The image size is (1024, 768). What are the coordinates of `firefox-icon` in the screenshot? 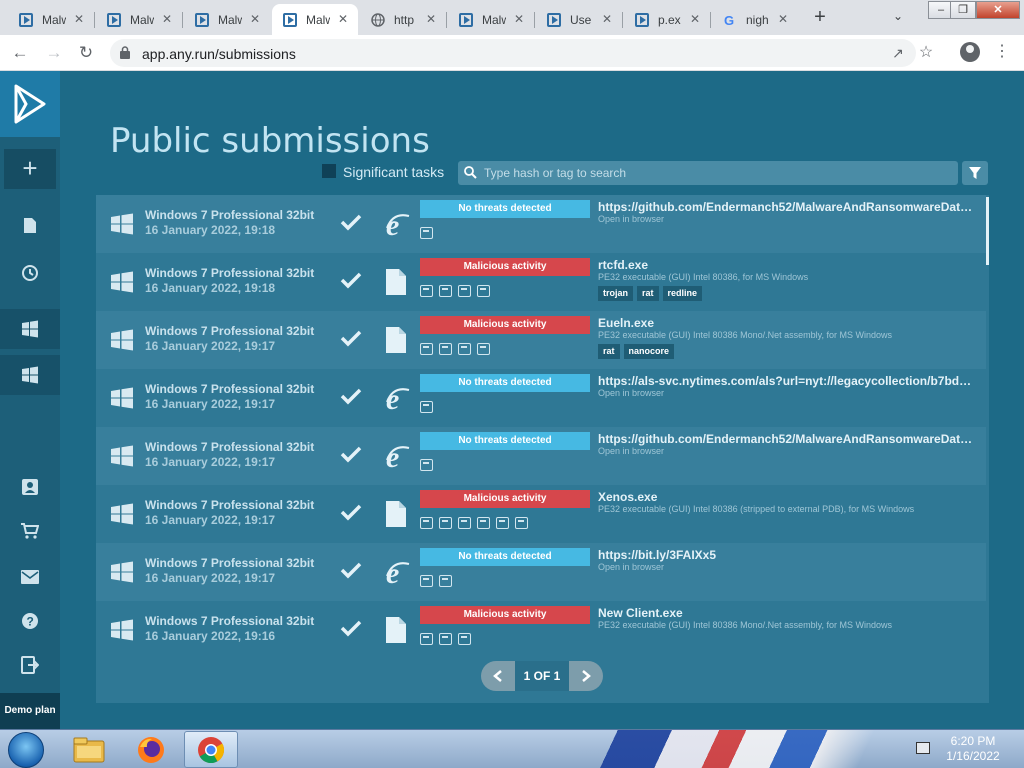 It's located at (151, 749).